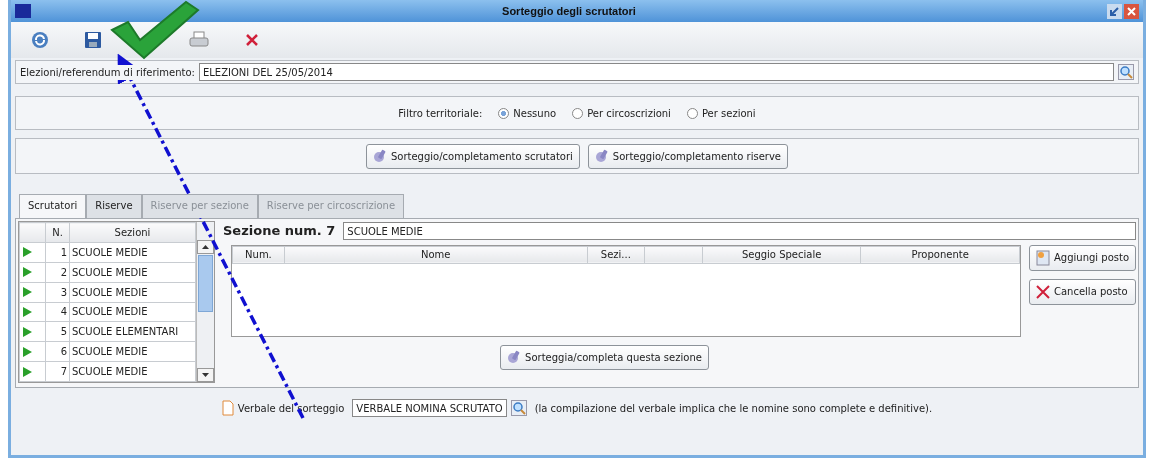  I want to click on scroll-down-icon, so click(205, 375).